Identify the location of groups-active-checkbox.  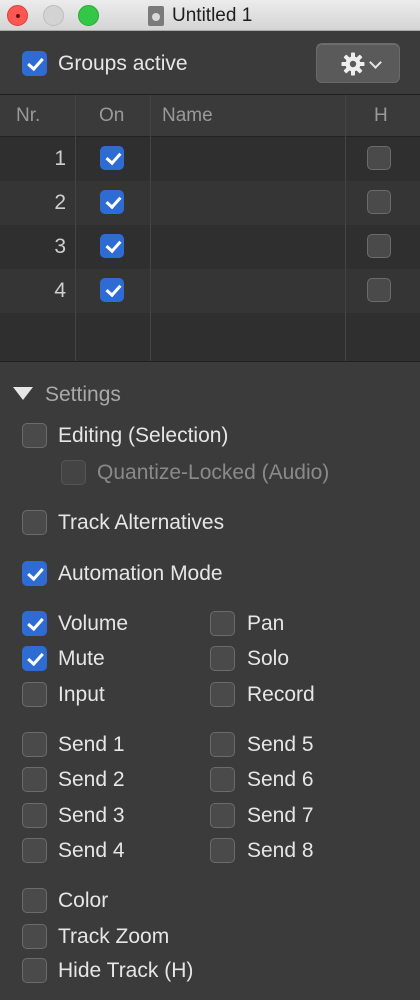
(34, 63).